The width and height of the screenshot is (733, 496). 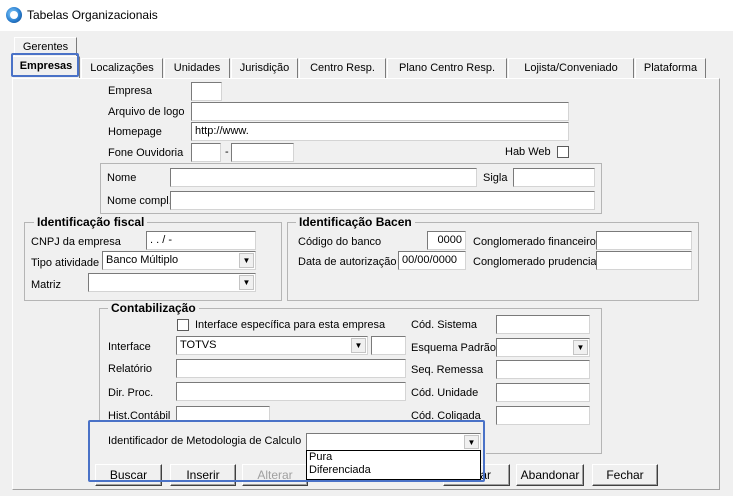 What do you see at coordinates (543, 324) in the screenshot?
I see `cod-sistema-field` at bounding box center [543, 324].